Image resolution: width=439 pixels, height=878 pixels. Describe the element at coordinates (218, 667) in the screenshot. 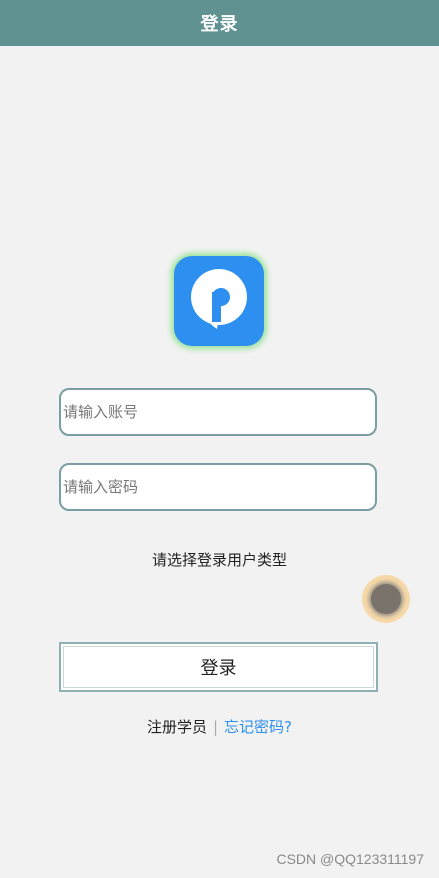

I see `login-button: 登录` at that location.